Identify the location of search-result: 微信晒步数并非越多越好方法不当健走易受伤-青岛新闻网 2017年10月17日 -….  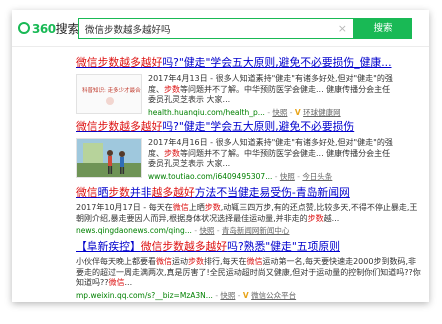
(248, 211).